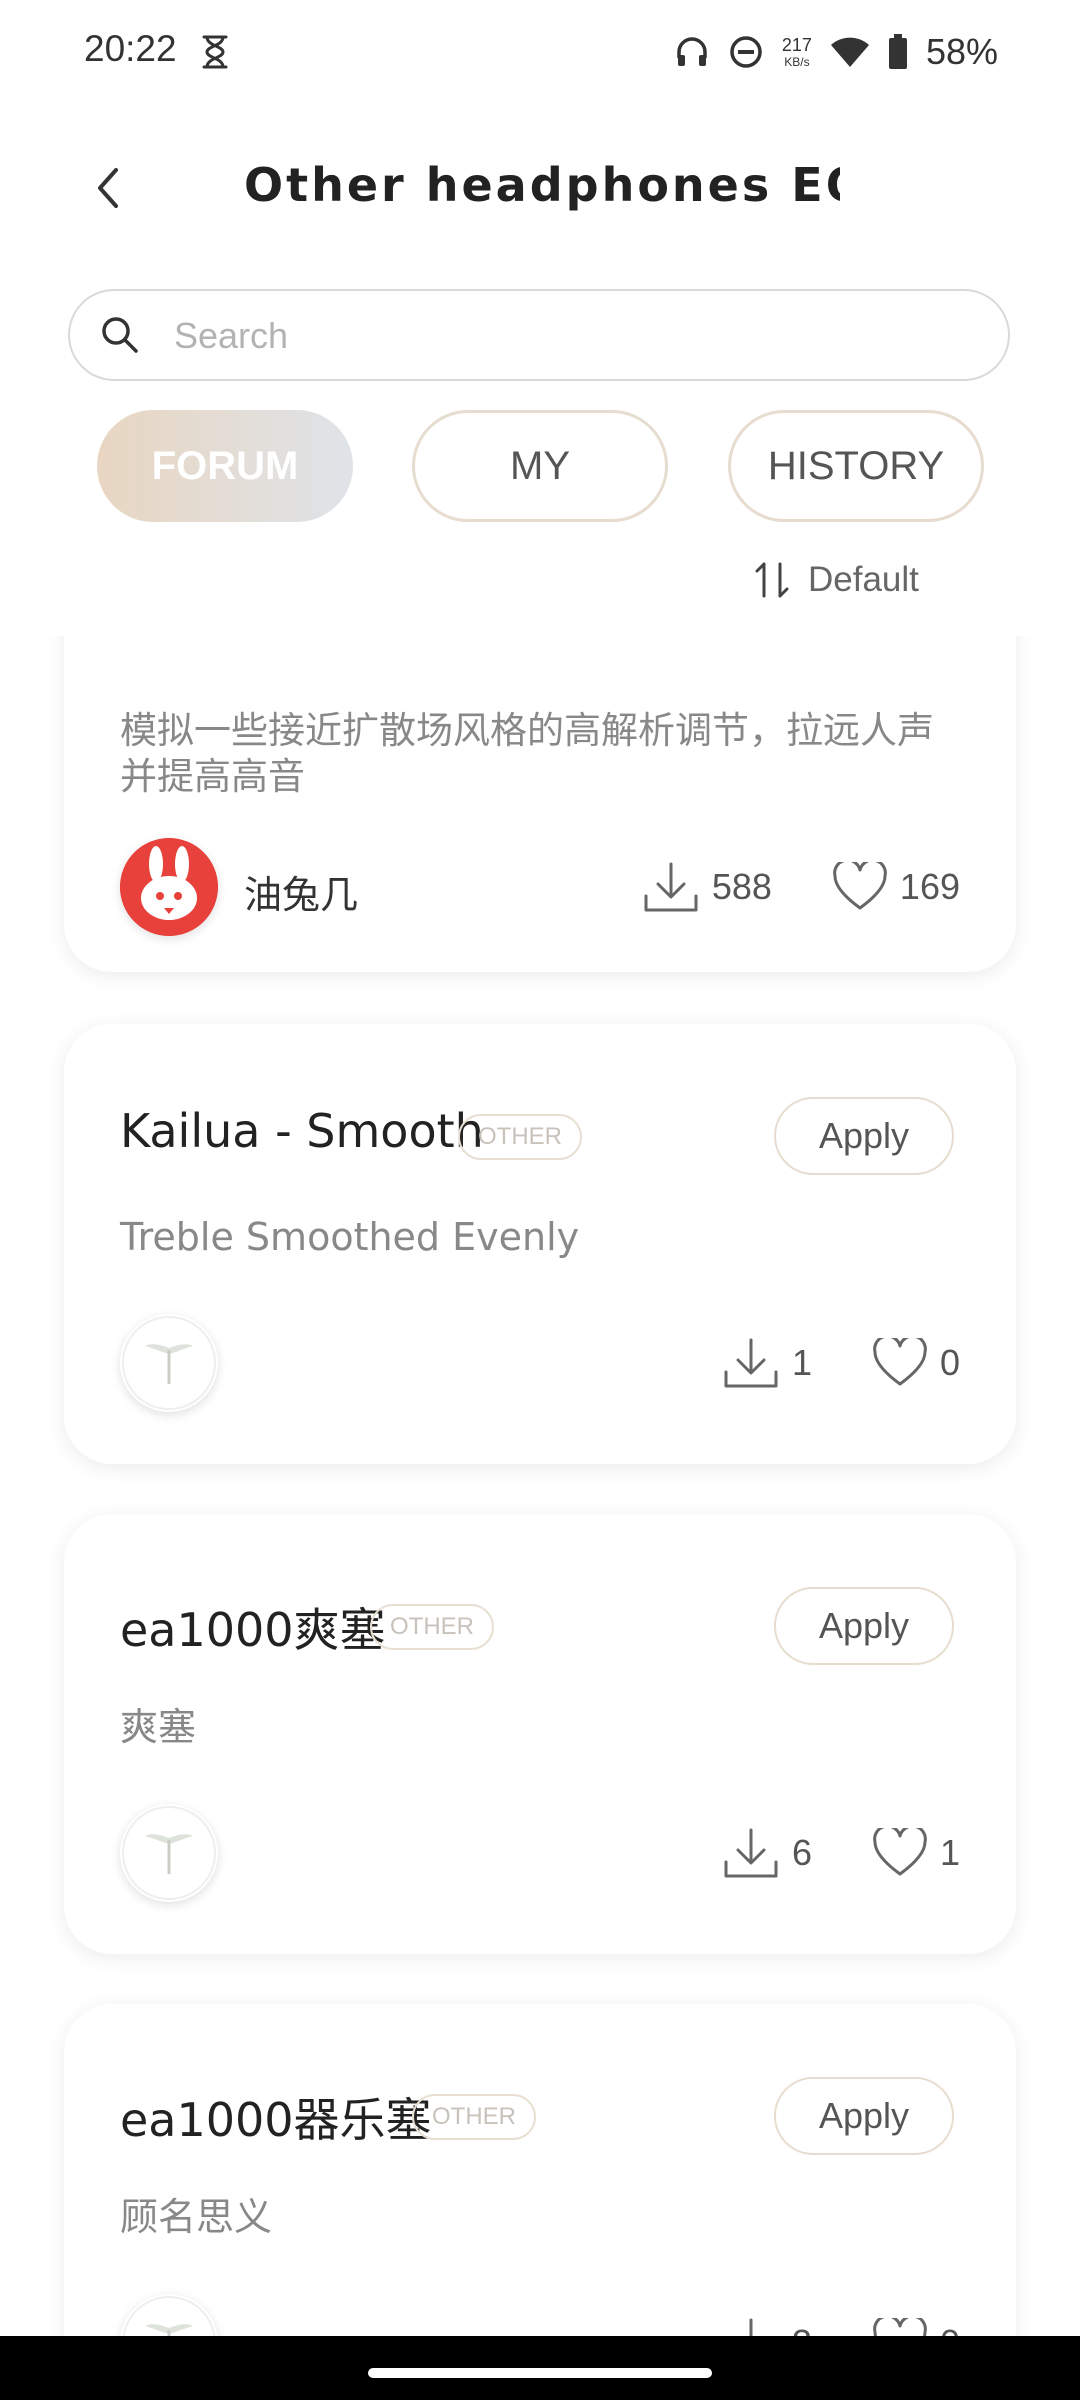 The width and height of the screenshot is (1080, 2400). I want to click on preset-card: ea1000器乐塞 OTHER Apply 顾名思义 3 0, so click(540, 2170).